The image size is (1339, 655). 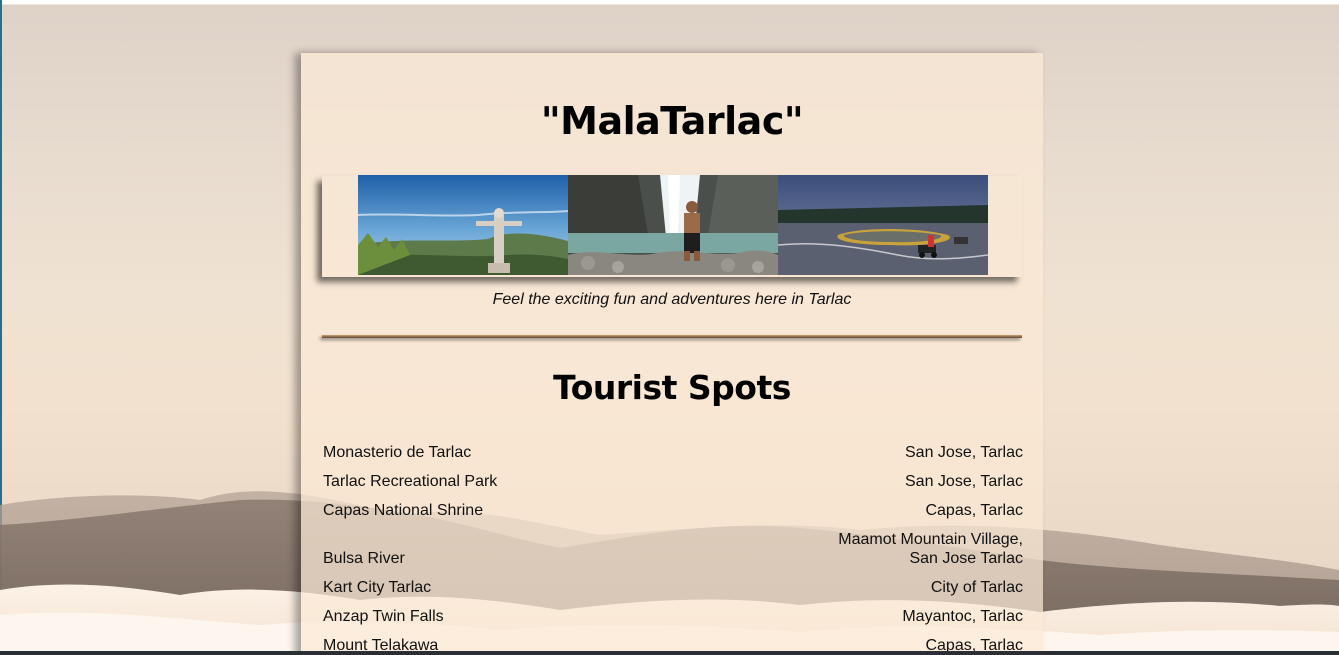 I want to click on spot-name: Capas National Shrine, so click(x=403, y=510).